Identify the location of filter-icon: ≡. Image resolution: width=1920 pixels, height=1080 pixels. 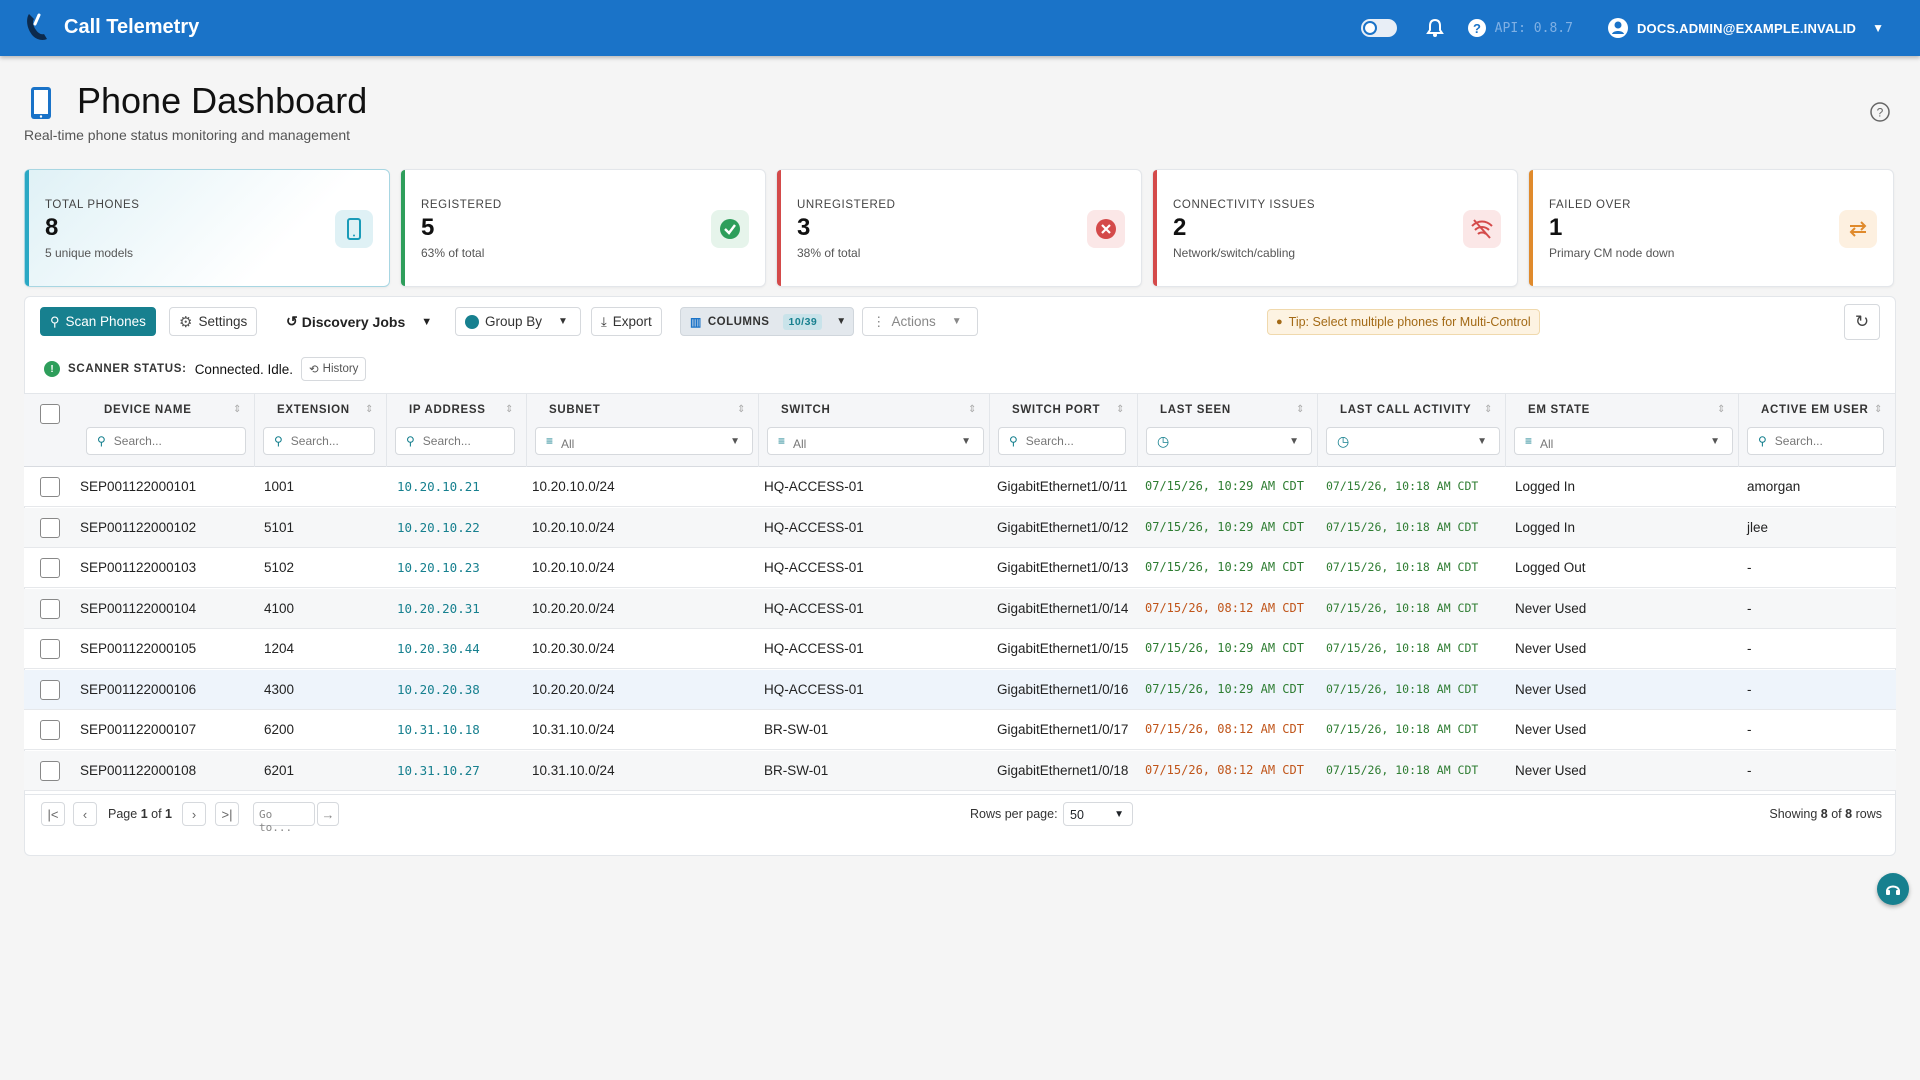
(1529, 441).